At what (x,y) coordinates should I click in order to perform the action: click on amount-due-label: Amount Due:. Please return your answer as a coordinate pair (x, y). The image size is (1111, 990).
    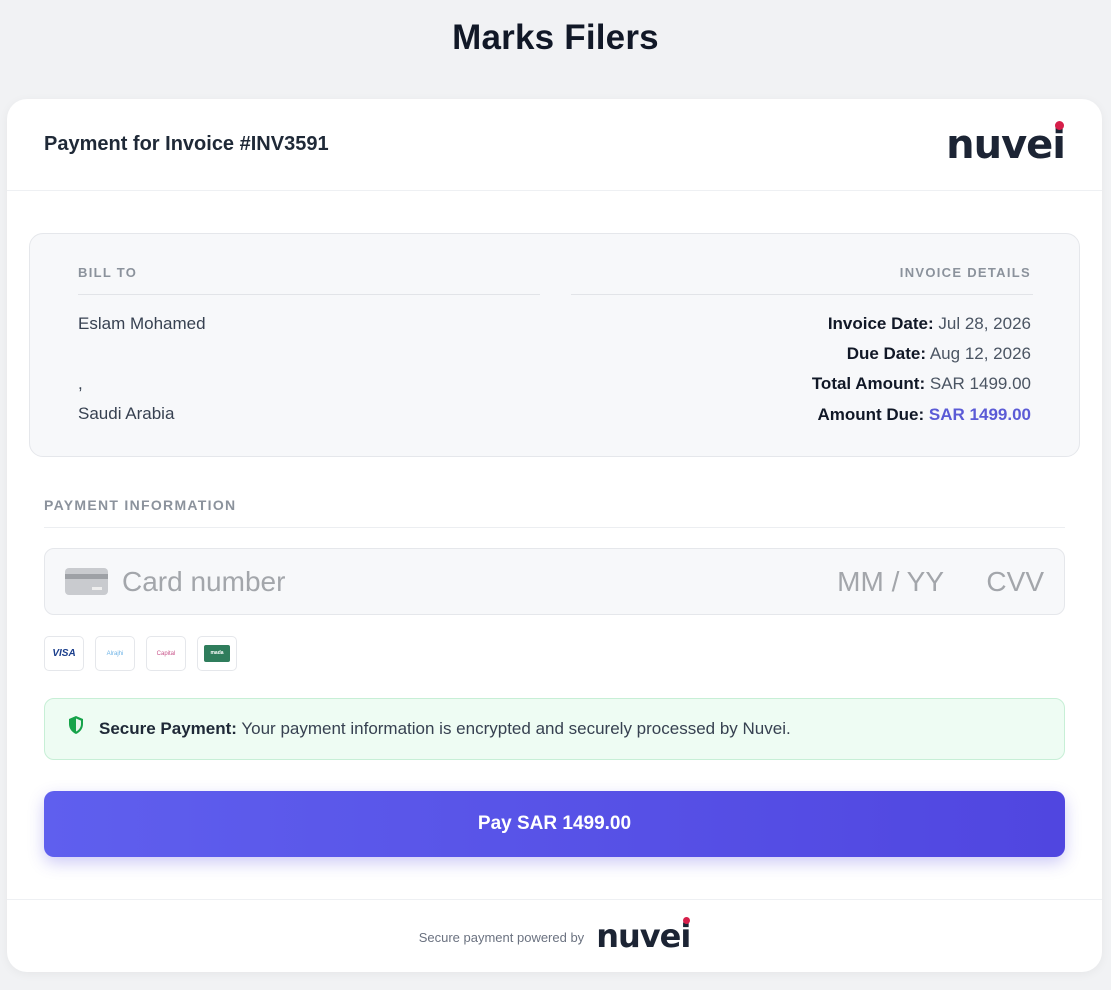
    Looking at the image, I should click on (871, 414).